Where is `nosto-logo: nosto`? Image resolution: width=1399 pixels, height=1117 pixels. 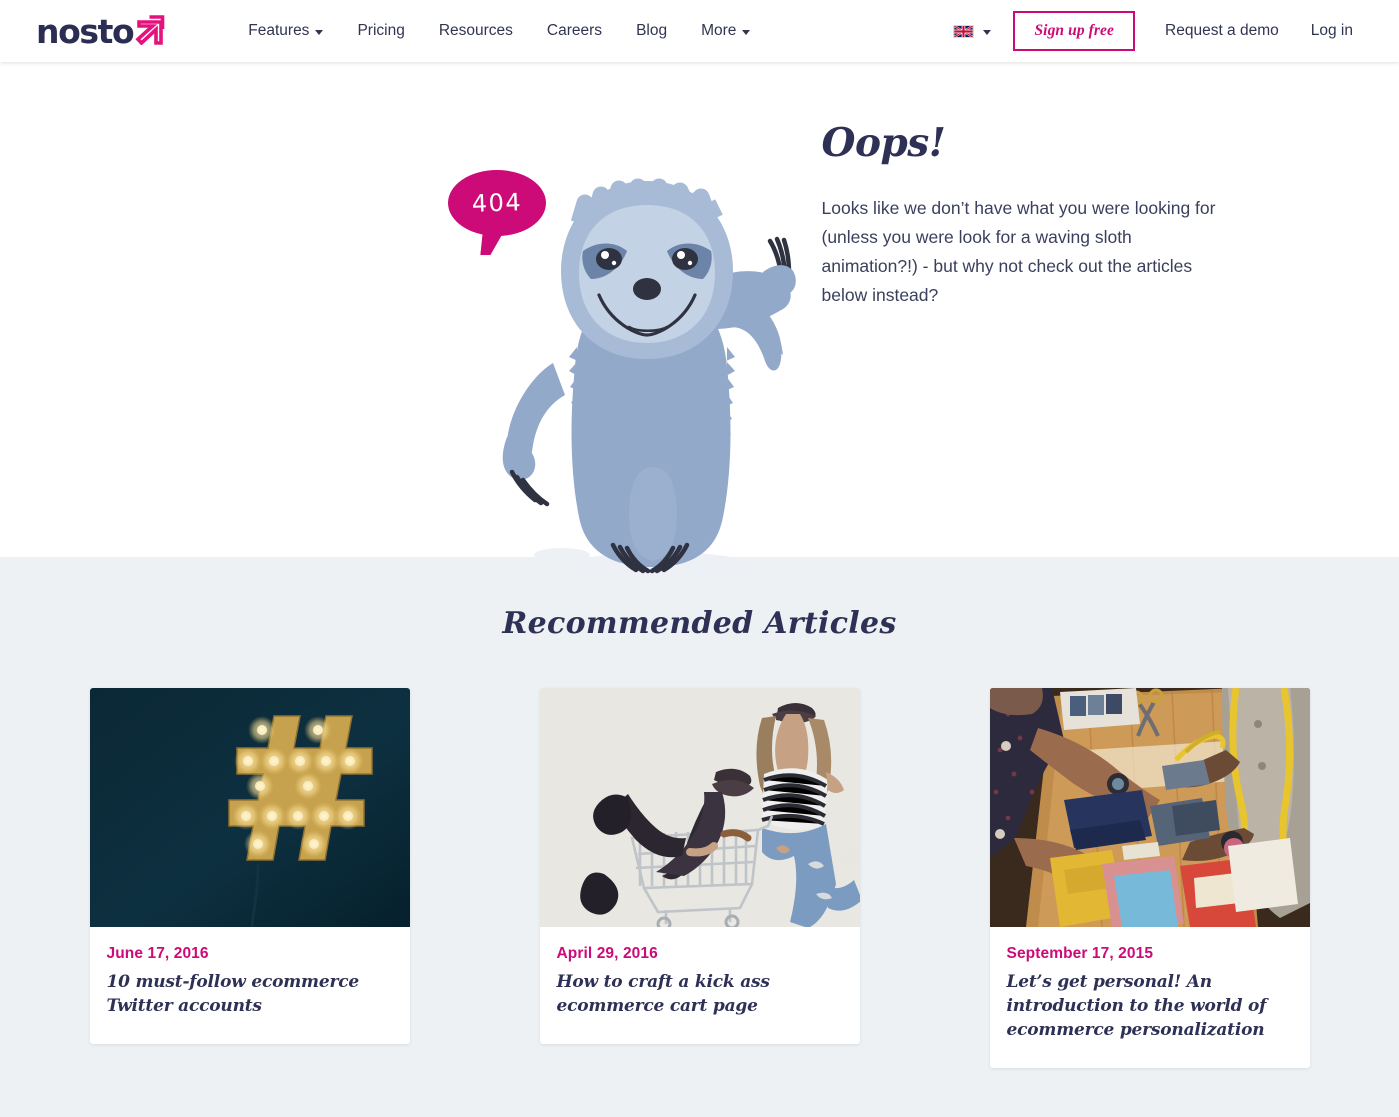
nosto-logo: nosto is located at coordinates (102, 31).